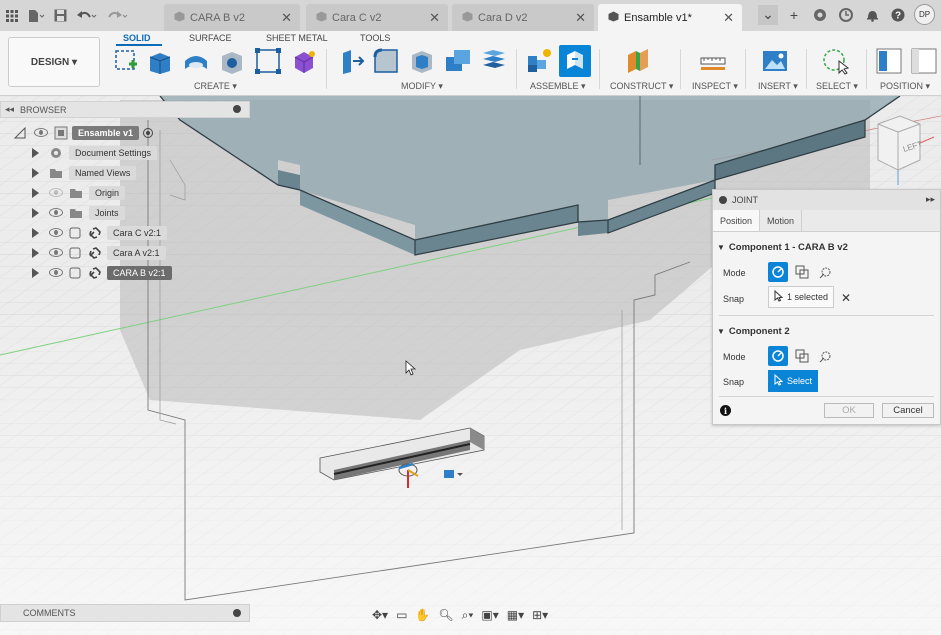  Describe the element at coordinates (60, 15) in the screenshot. I see `save-icon` at that location.